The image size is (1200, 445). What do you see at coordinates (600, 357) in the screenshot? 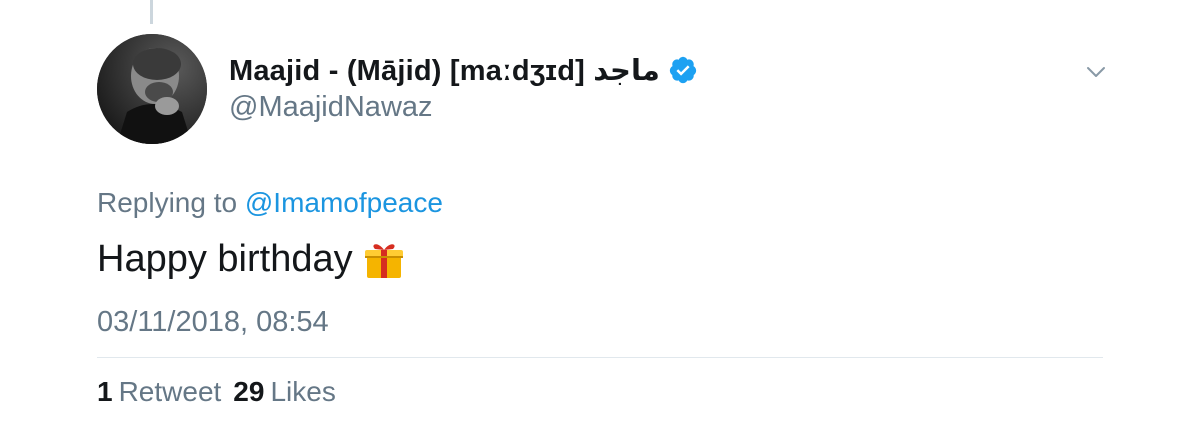
I see `divider` at bounding box center [600, 357].